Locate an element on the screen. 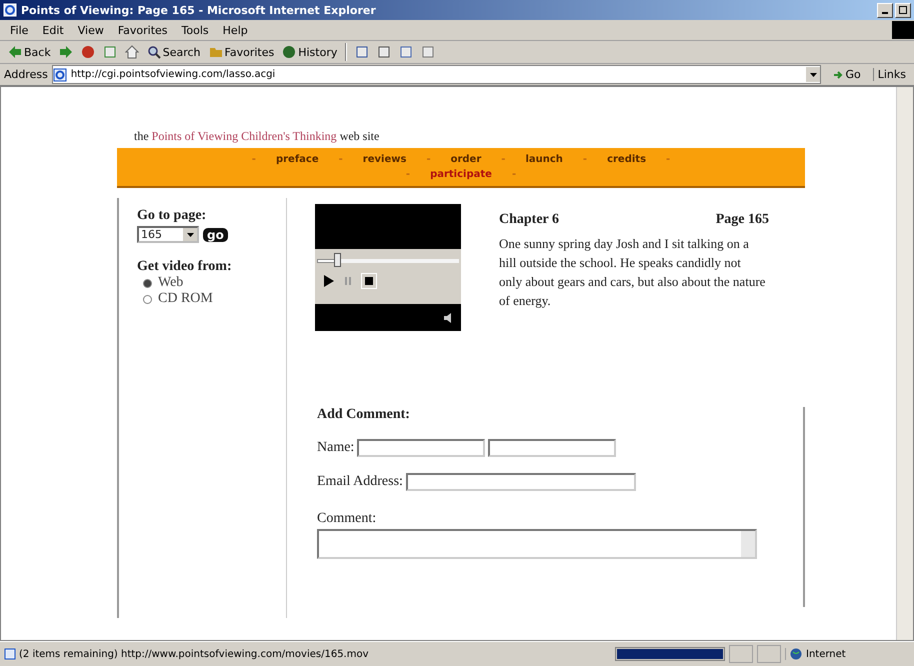  nav-link: preface is located at coordinates (297, 159).